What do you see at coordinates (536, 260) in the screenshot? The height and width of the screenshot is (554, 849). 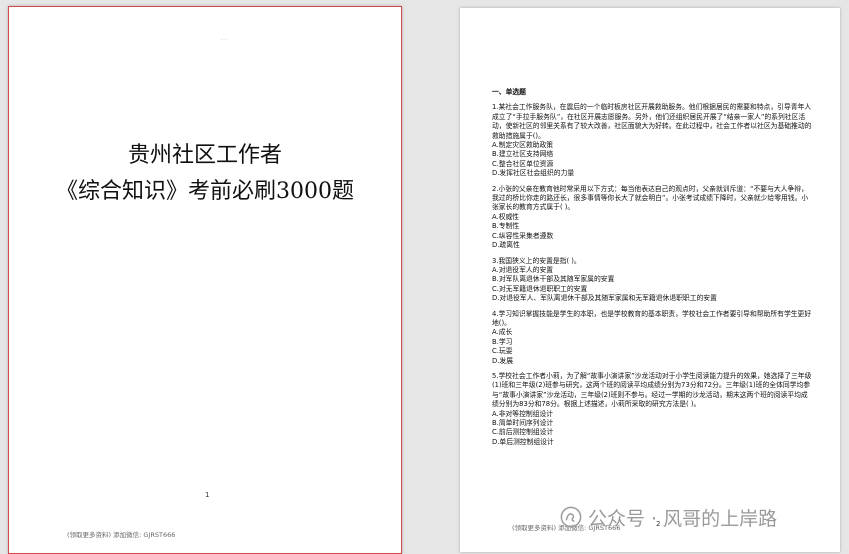 I see `question-stem: 3.我国狭义上的安置是指( )。` at bounding box center [536, 260].